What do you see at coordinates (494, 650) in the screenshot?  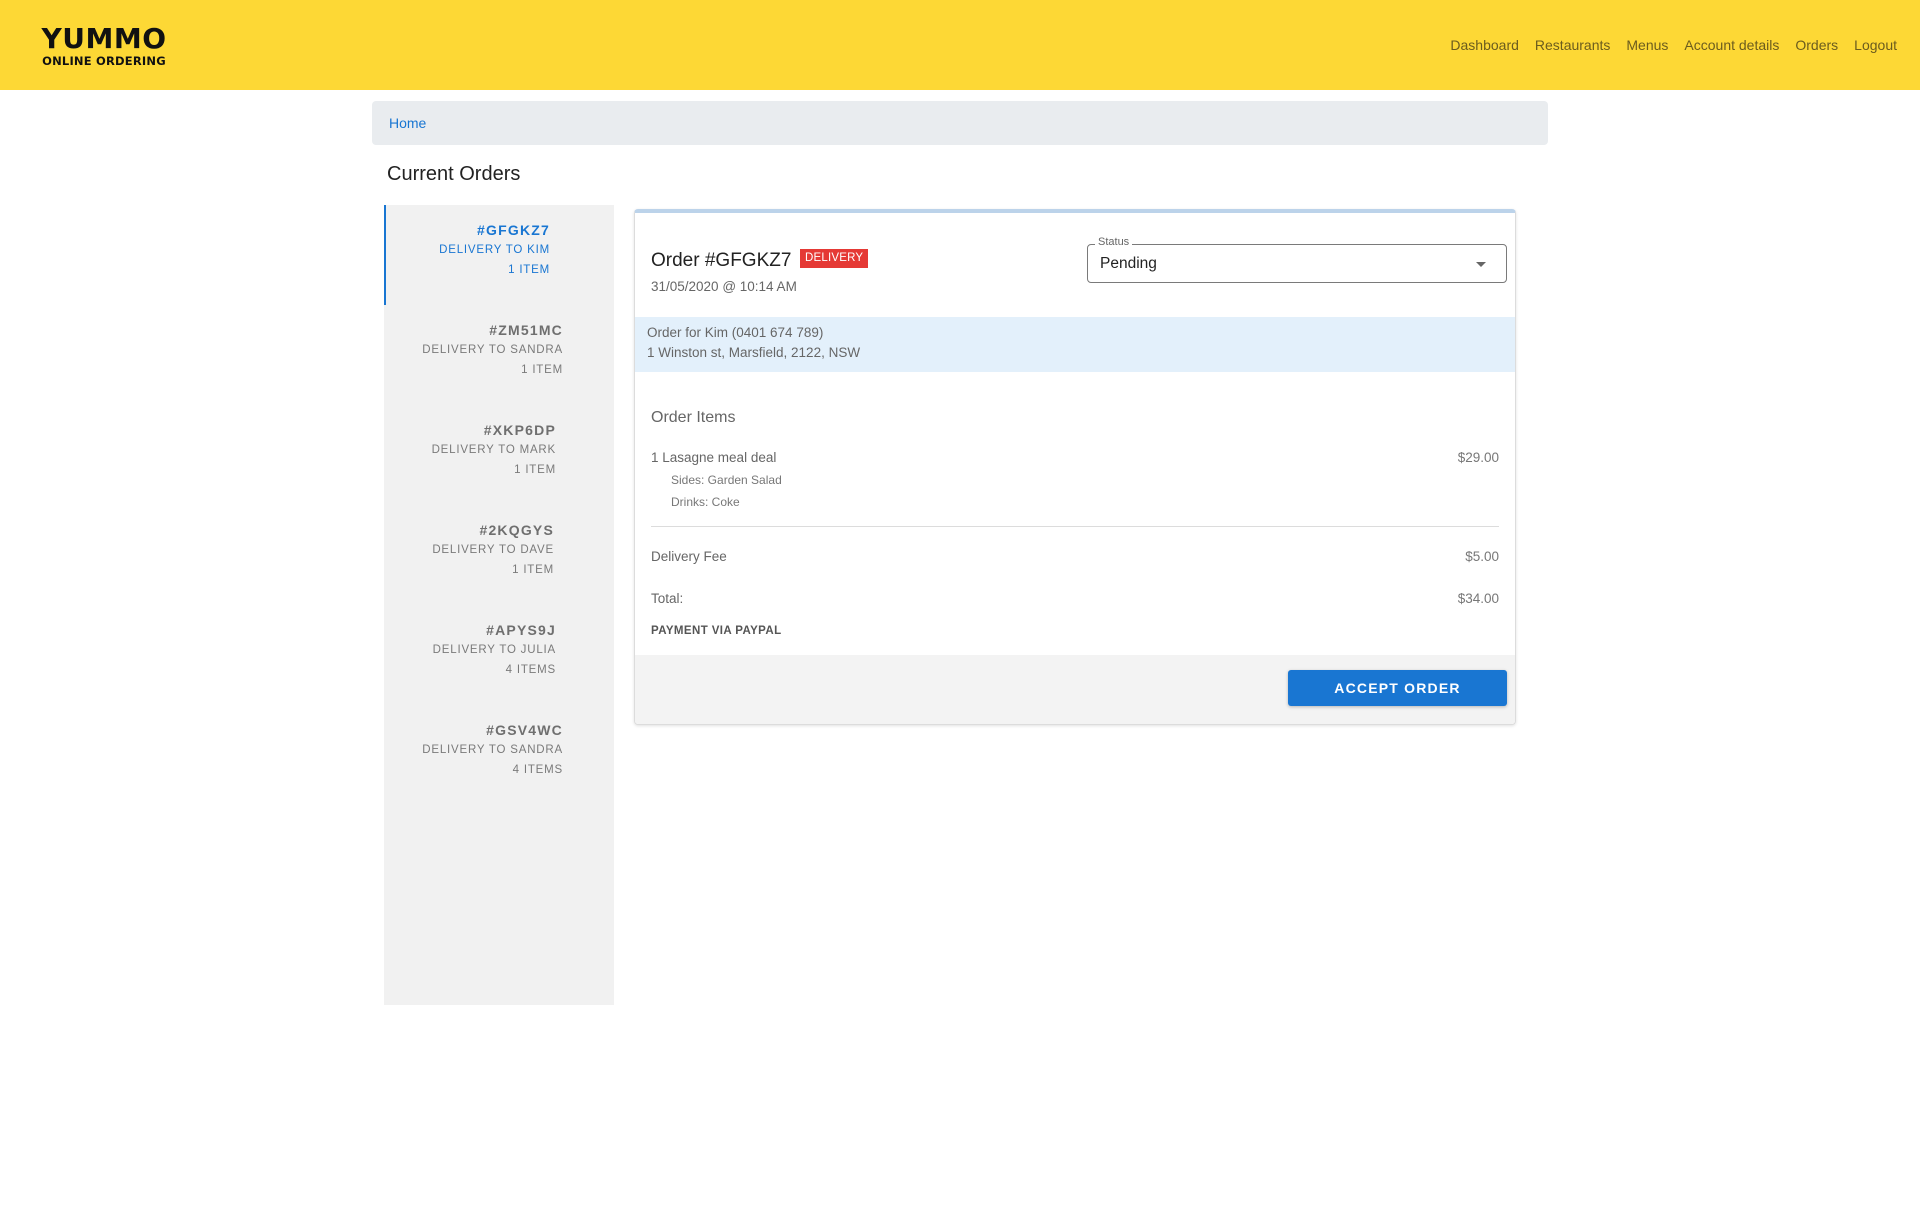 I see `order-tab-delivery: DELIVERY TO JULIA` at bounding box center [494, 650].